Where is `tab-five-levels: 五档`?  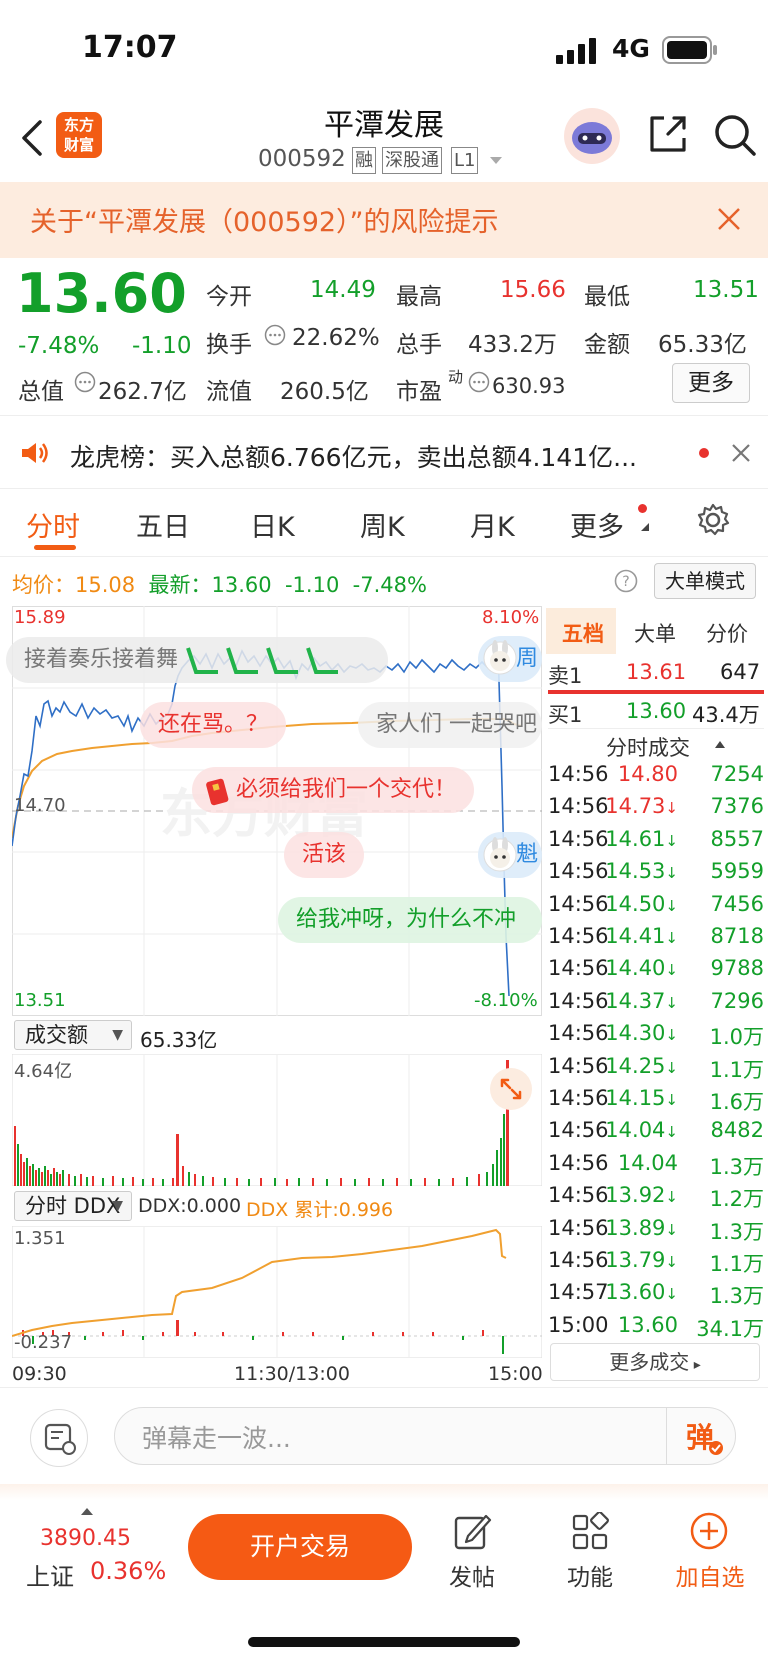 tab-five-levels: 五档 is located at coordinates (583, 633).